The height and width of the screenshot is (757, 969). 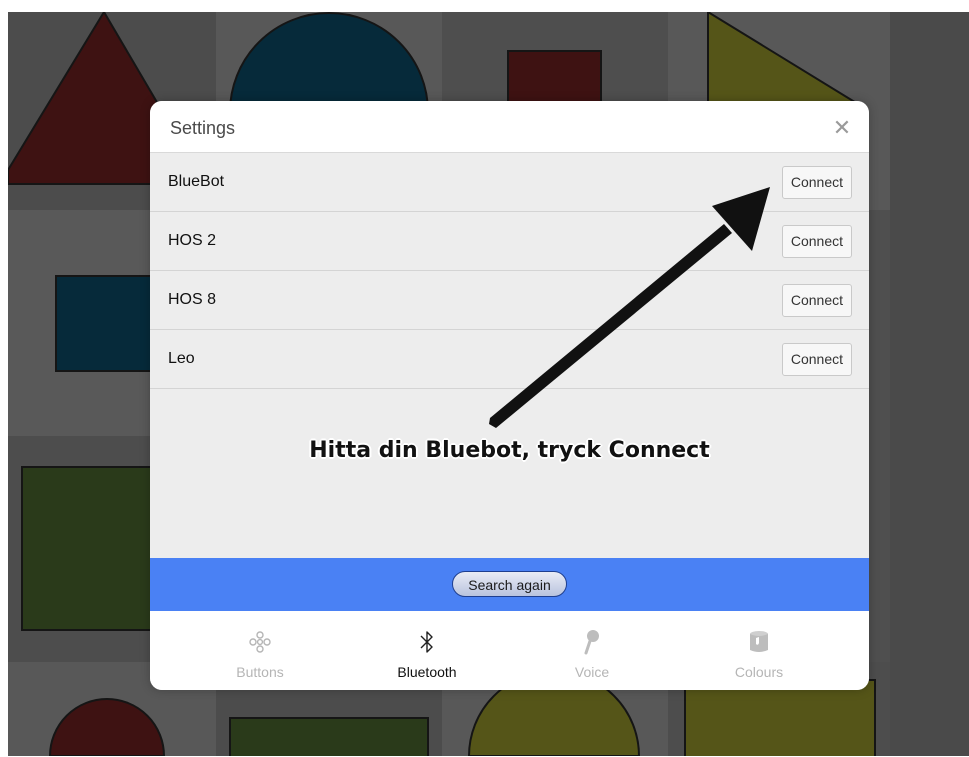 I want to click on settings-tab-bar: Buttons Bluetooth Voice Colours, so click(x=509, y=650).